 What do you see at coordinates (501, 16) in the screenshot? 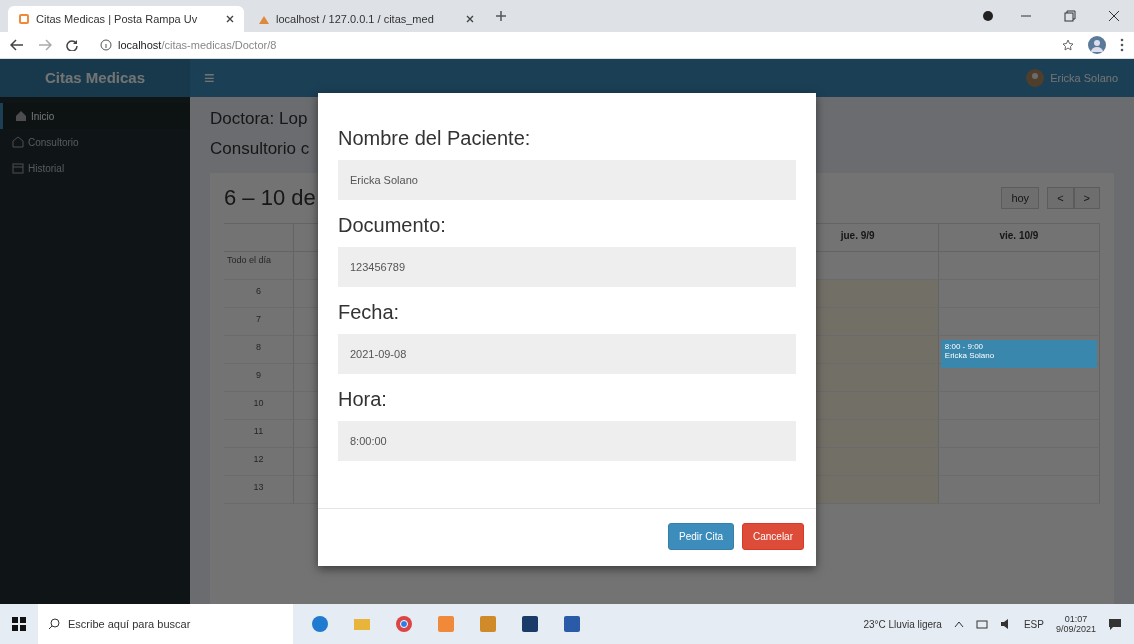
I see `plus-icon` at bounding box center [501, 16].